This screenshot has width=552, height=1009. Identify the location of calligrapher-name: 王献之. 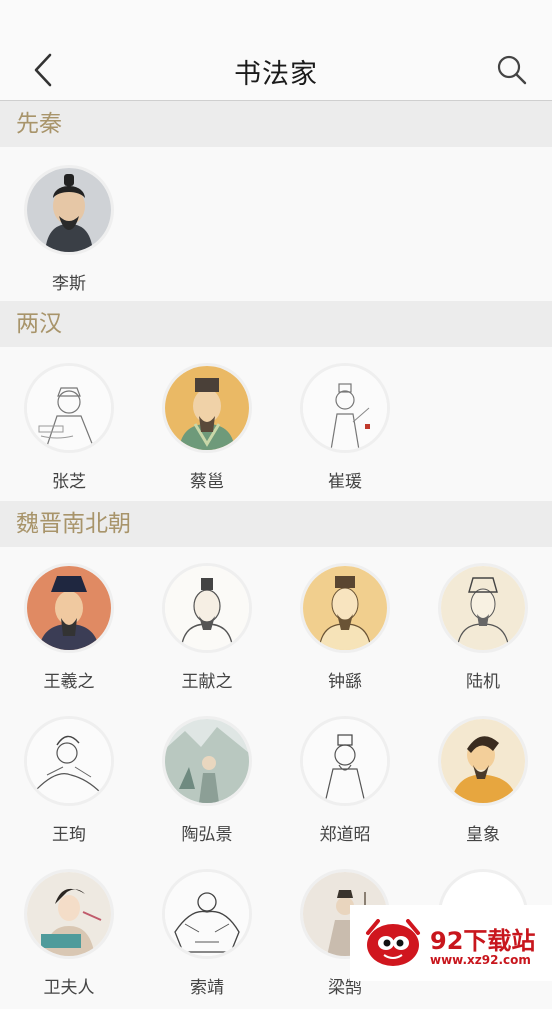
(207, 682).